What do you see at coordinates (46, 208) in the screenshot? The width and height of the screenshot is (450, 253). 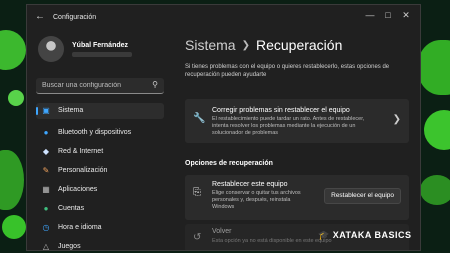 I see `account-icon: ●` at bounding box center [46, 208].